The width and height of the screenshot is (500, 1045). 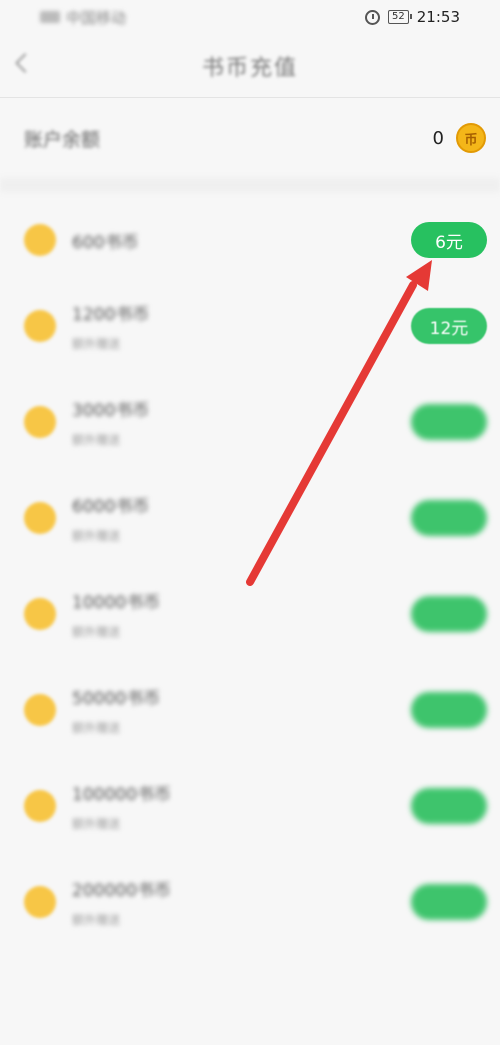 I want to click on list-item: 50000书币 额外赠送, so click(x=250, y=710).